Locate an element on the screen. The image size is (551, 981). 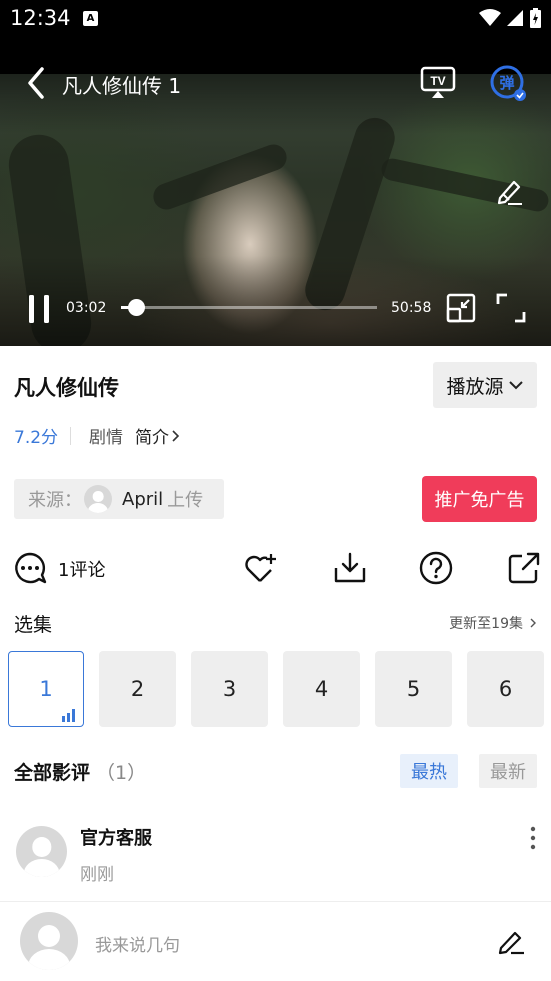
episode-list: 1 2 3 4 5 6 is located at coordinates (276, 689).